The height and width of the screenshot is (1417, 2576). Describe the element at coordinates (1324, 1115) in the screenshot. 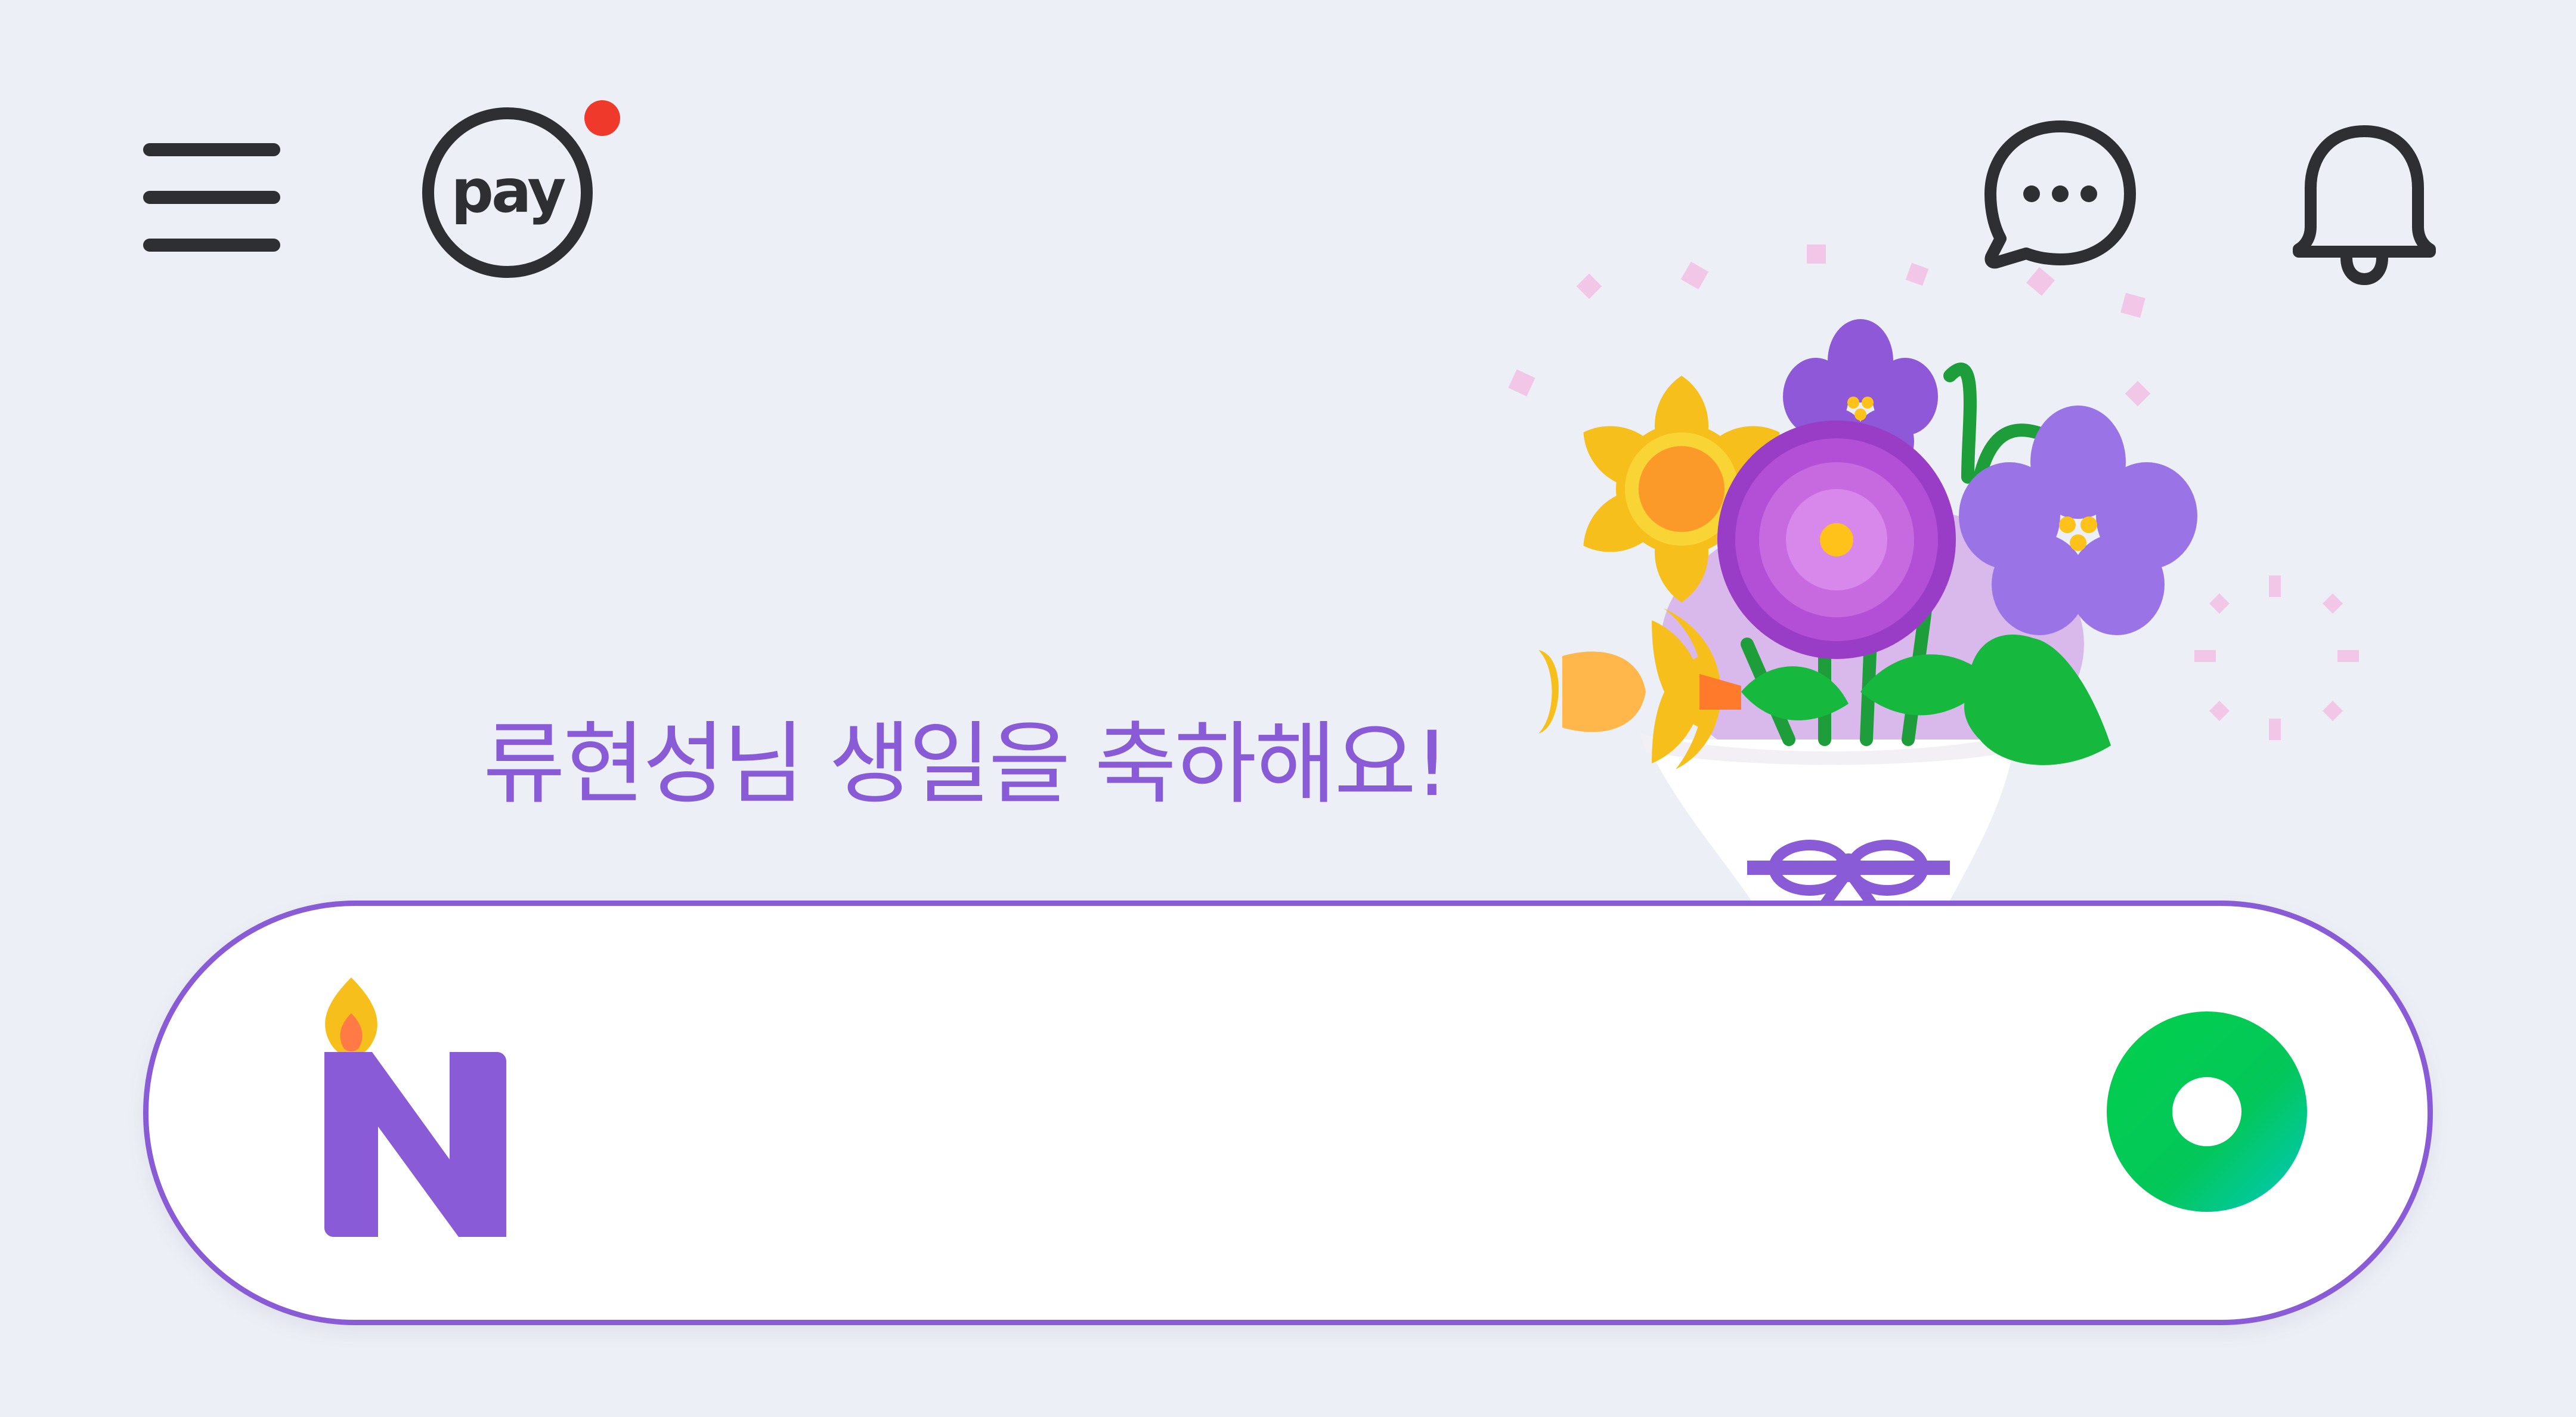

I see `search-input` at that location.